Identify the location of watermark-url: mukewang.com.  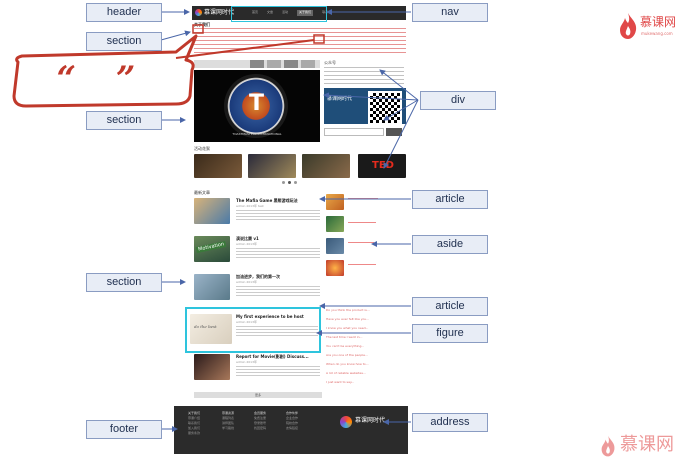
(657, 33).